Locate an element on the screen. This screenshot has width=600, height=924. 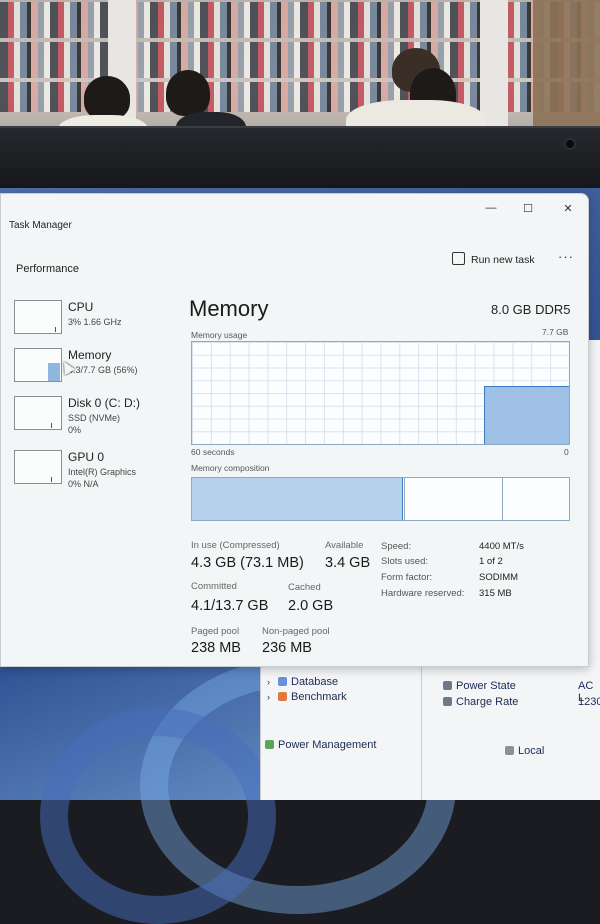
sidebar-item-memory: Memory 4.3/7.7 GB (56%) is located at coordinates (94, 370).